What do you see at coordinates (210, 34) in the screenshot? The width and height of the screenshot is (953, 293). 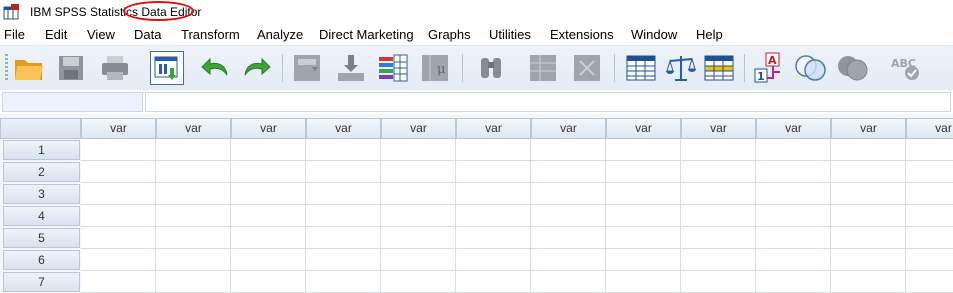 I see `menu-transform: Transform` at bounding box center [210, 34].